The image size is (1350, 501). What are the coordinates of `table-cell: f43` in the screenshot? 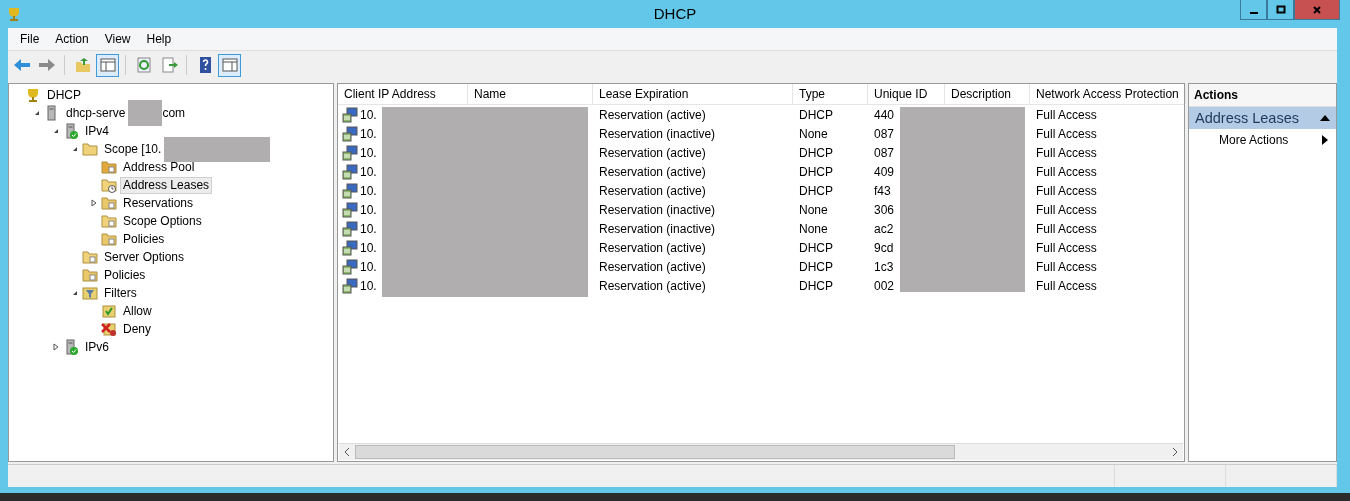 It's located at (882, 190).